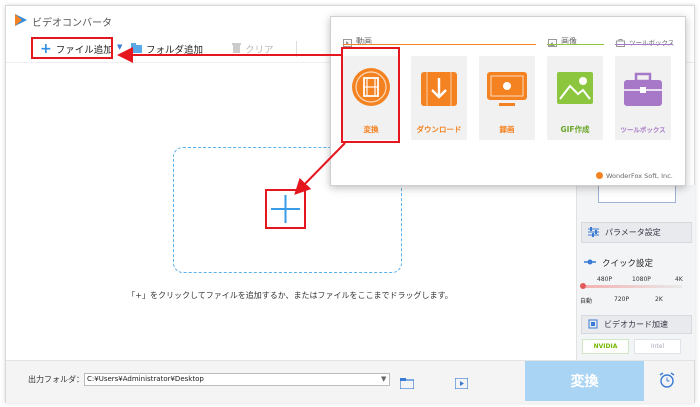 The image size is (700, 407). I want to click on app-logo-icon, so click(21, 21).